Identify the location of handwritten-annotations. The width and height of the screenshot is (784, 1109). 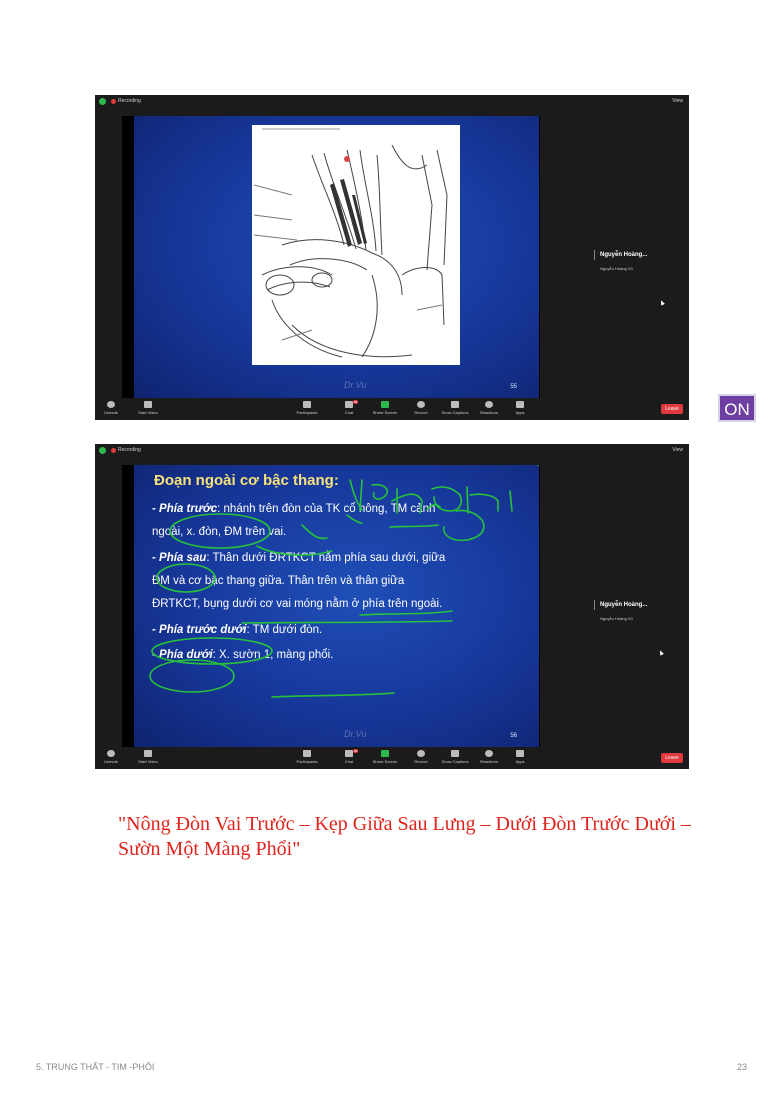
(344, 581).